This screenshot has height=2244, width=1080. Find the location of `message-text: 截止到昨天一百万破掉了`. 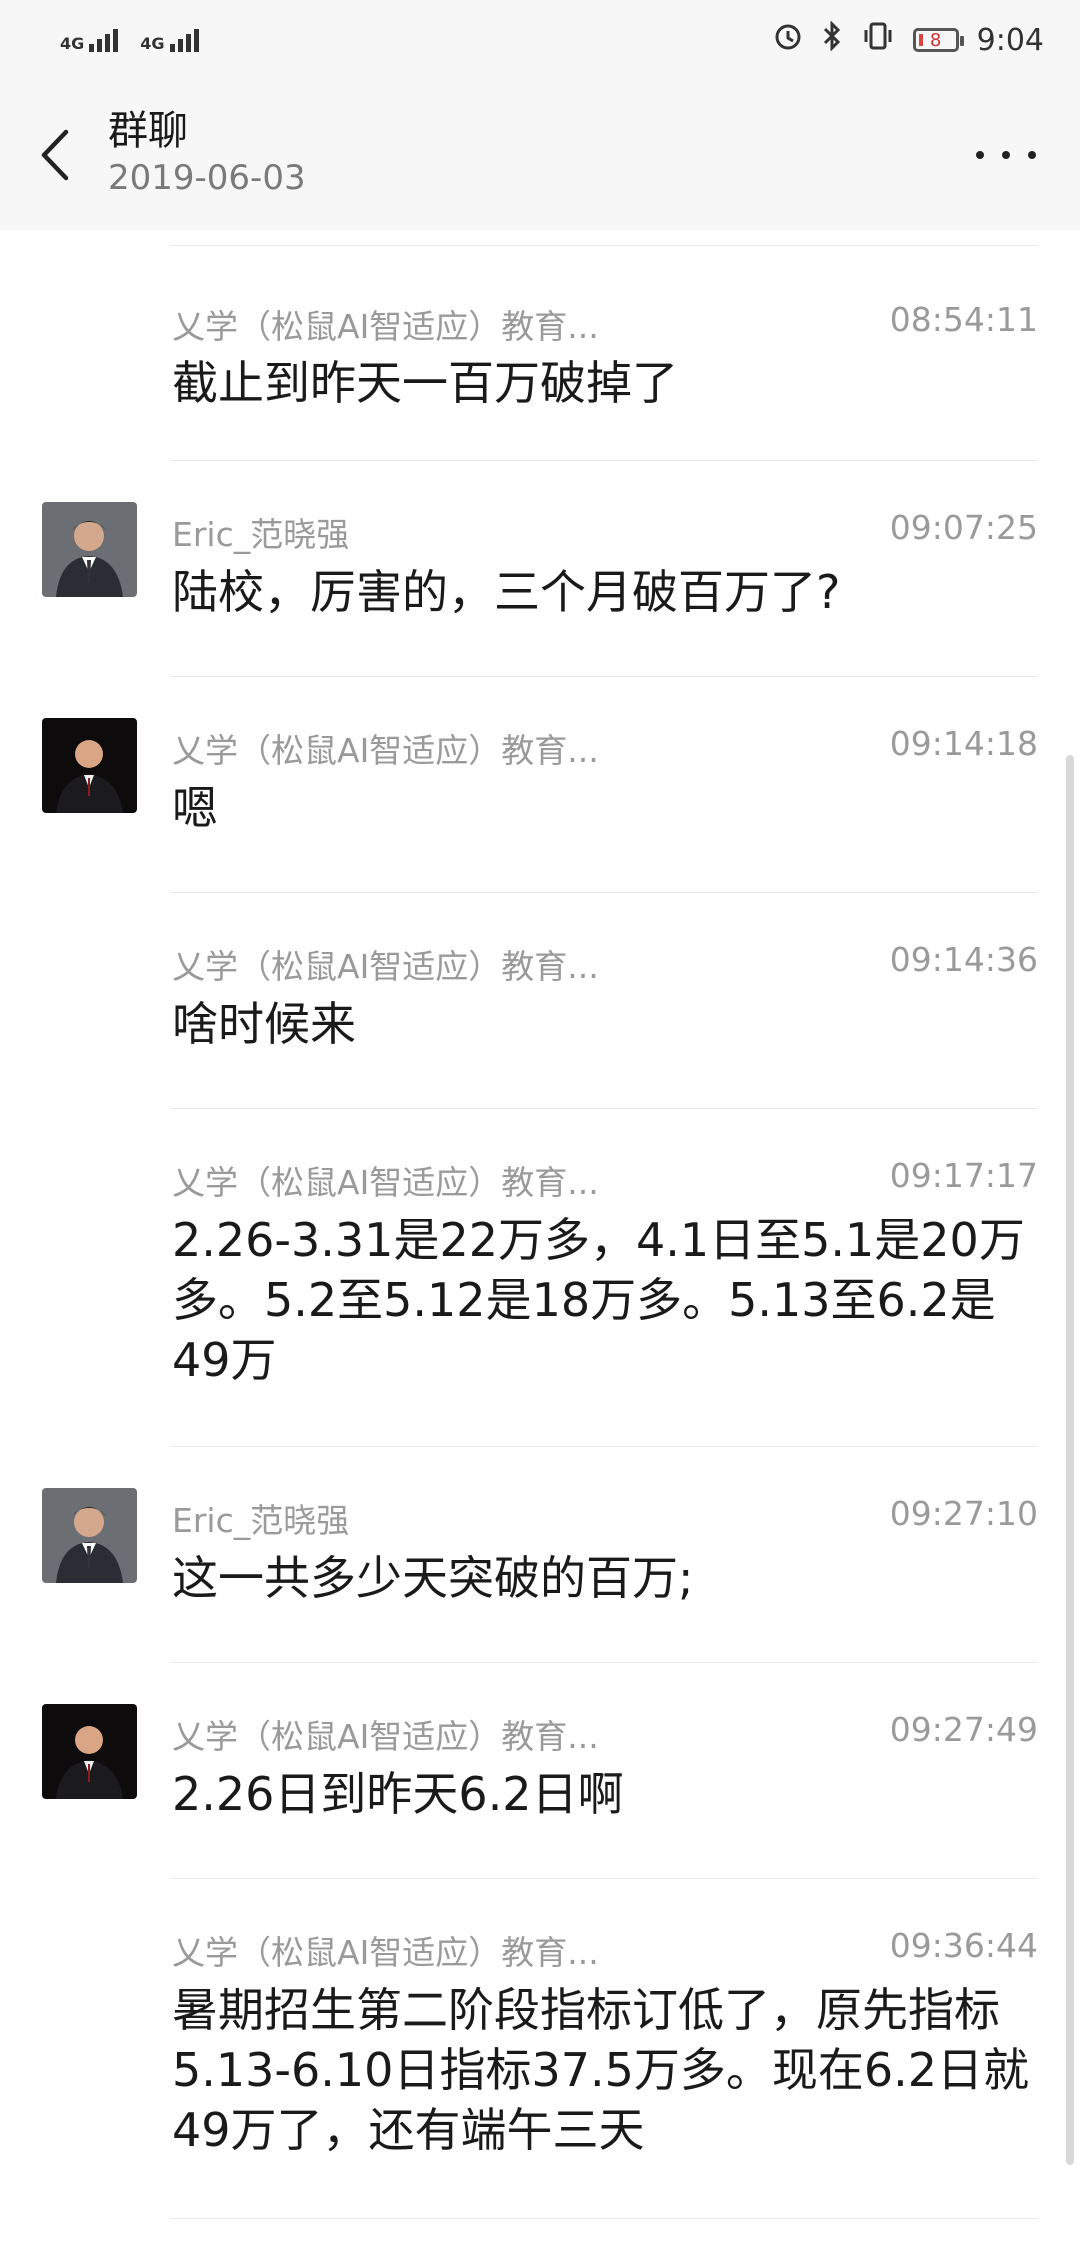

message-text: 截止到昨天一百万破掉了 is located at coordinates (425, 383).